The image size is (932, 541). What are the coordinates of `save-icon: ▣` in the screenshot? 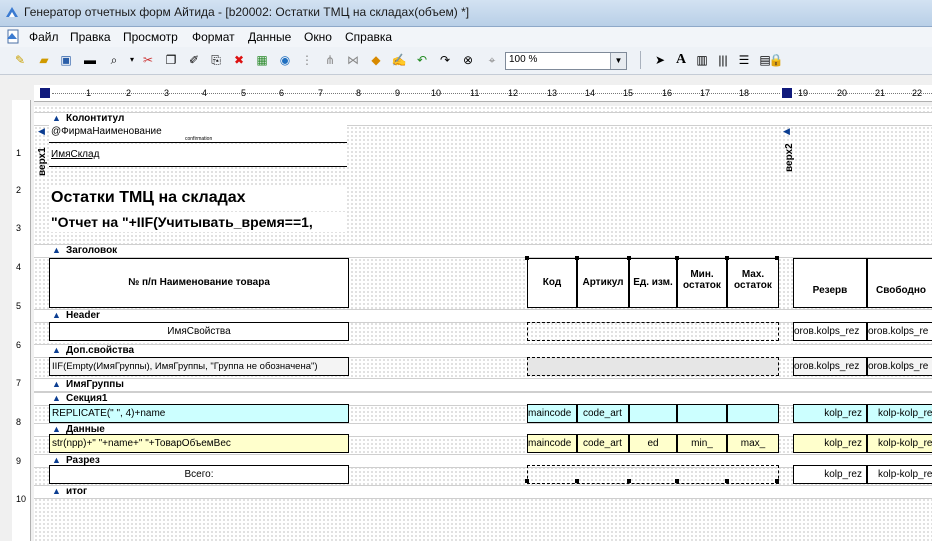 It's located at (66, 60).